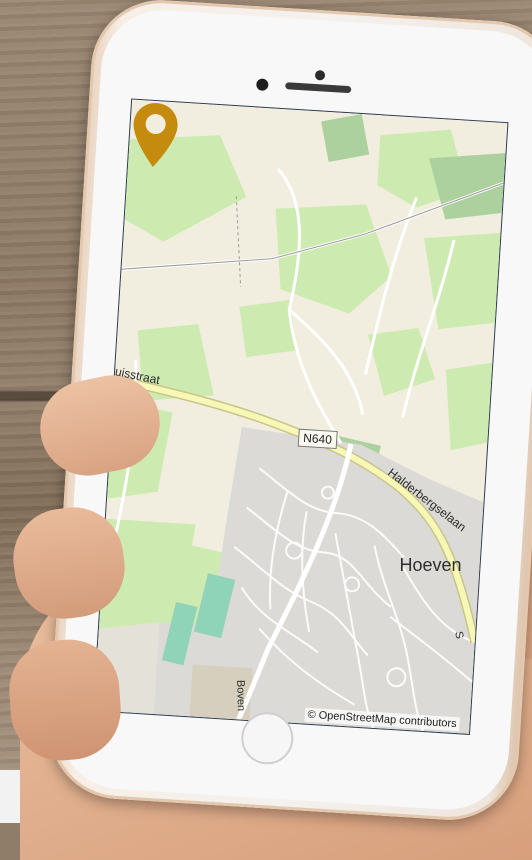  I want to click on route-shield-n640: N640, so click(317, 439).